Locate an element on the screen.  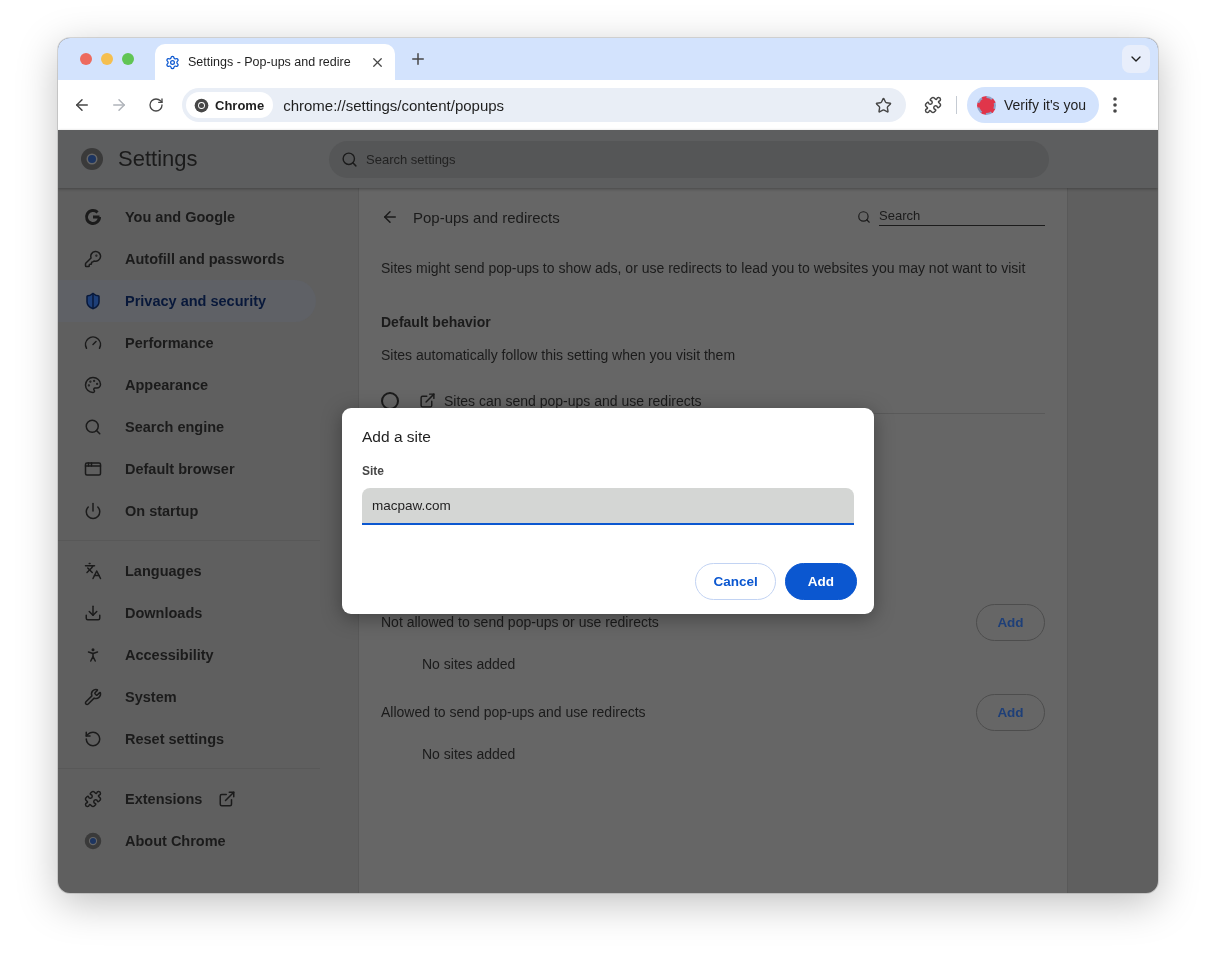
nav-item: Search engine is located at coordinates (187, 427).